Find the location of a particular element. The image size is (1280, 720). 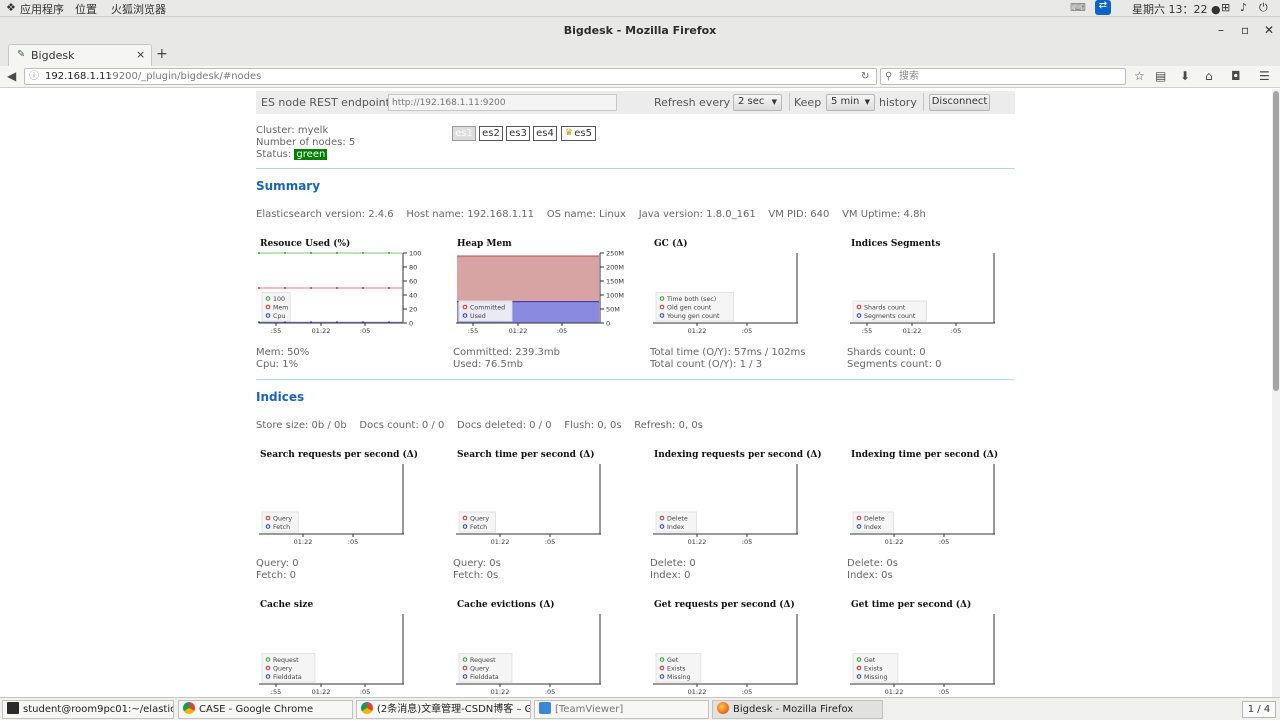

back-icon: ◀ is located at coordinates (11, 76).